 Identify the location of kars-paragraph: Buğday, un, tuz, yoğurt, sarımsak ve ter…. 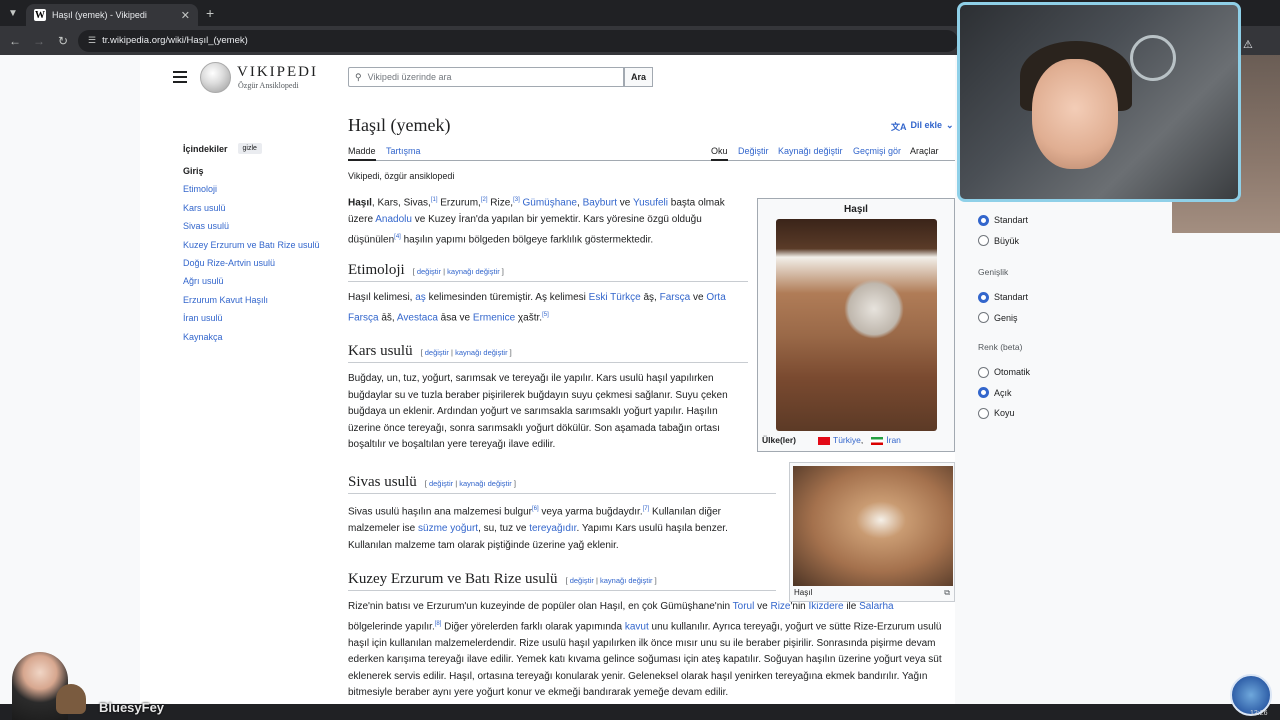
(538, 412).